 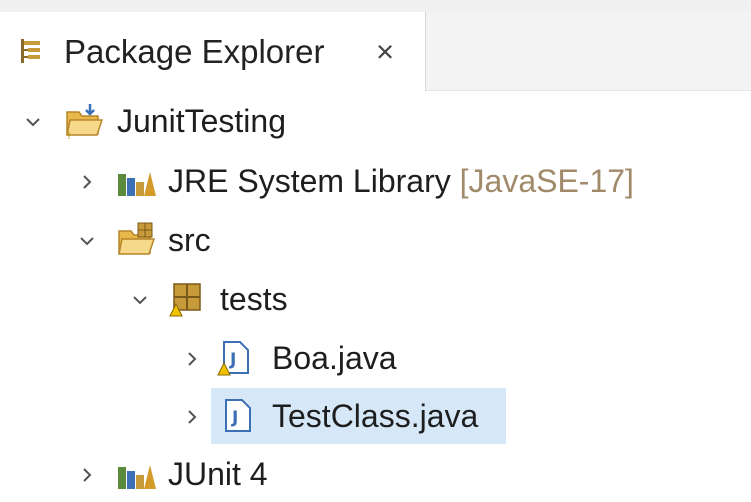 What do you see at coordinates (375, 6) in the screenshot?
I see `window-top-strip` at bounding box center [375, 6].